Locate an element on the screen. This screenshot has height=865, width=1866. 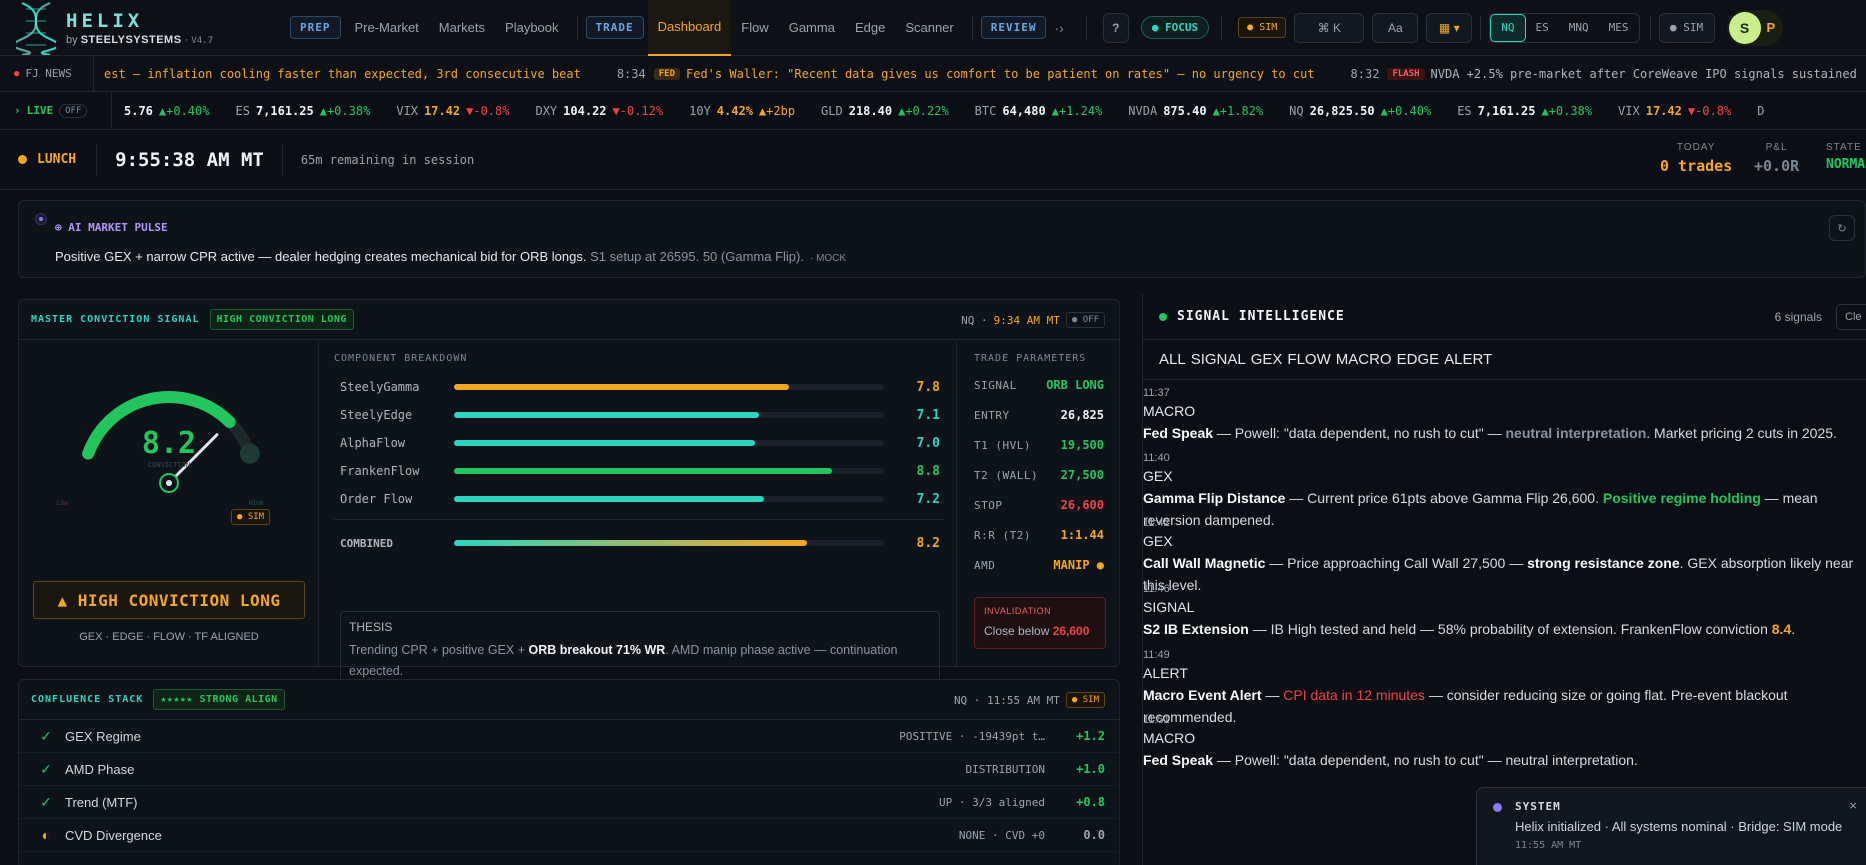
market-mnq: MNQ is located at coordinates (1579, 28).